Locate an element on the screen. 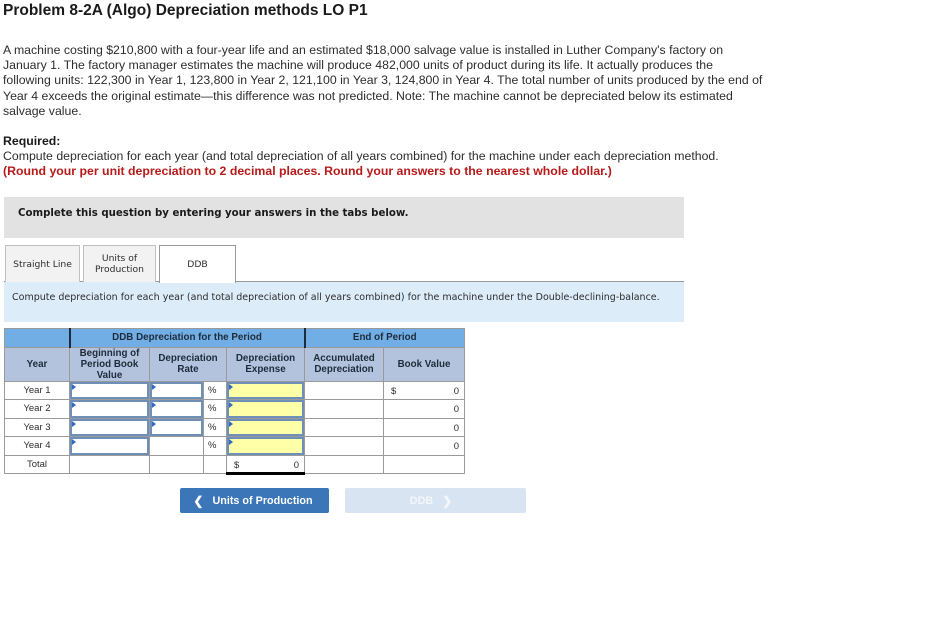 This screenshot has height=629, width=934. table-row: Year 4 % 0 is located at coordinates (234, 446).